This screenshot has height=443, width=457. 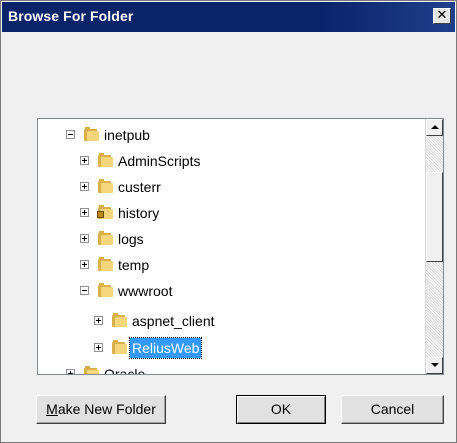 What do you see at coordinates (71, 16) in the screenshot?
I see `dialog-title: Browse For Folder` at bounding box center [71, 16].